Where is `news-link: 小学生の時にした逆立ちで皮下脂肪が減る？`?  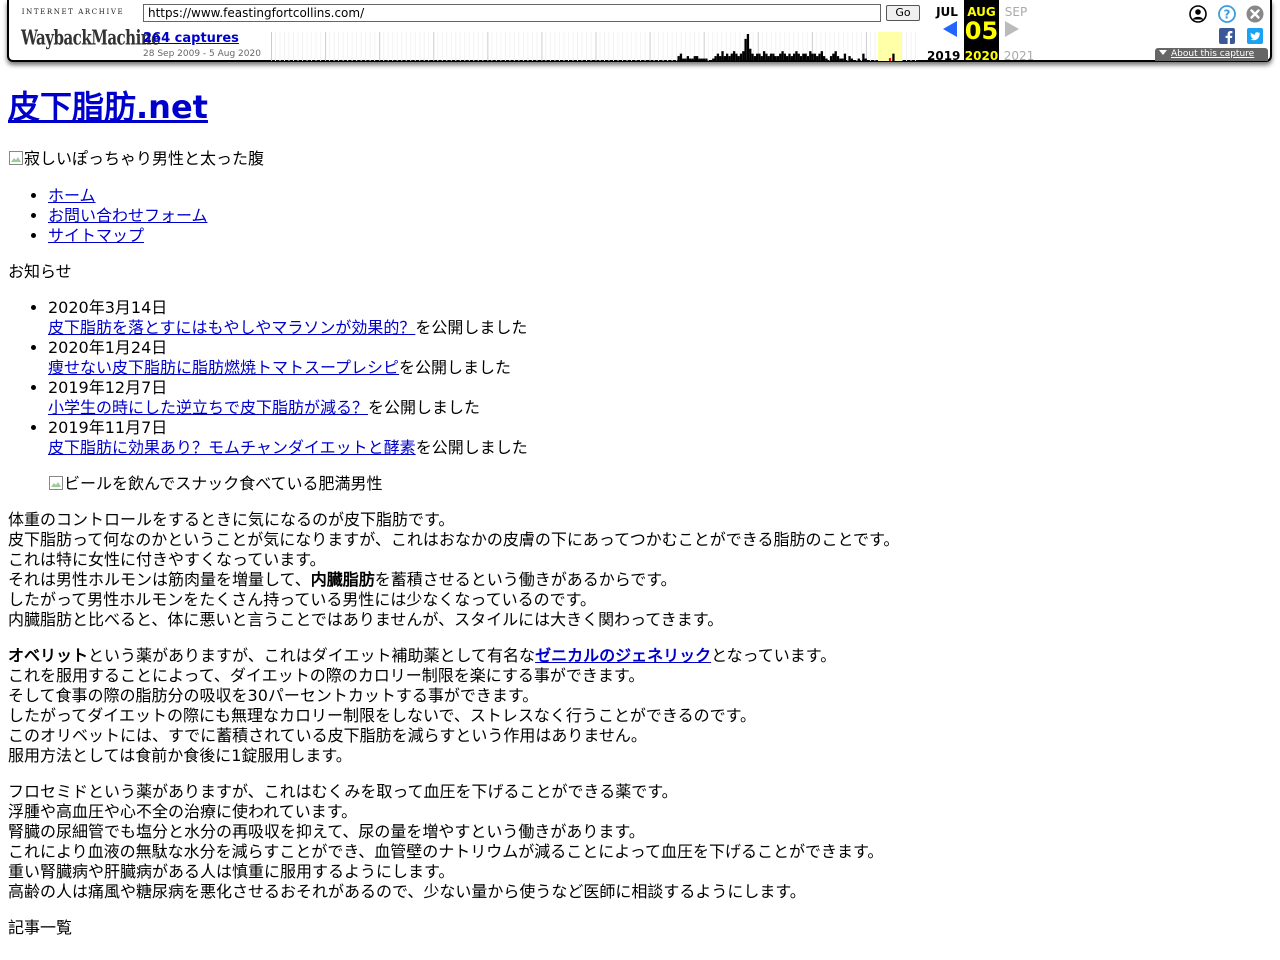
news-link: 小学生の時にした逆立ちで皮下脂肪が減る？ is located at coordinates (208, 407).